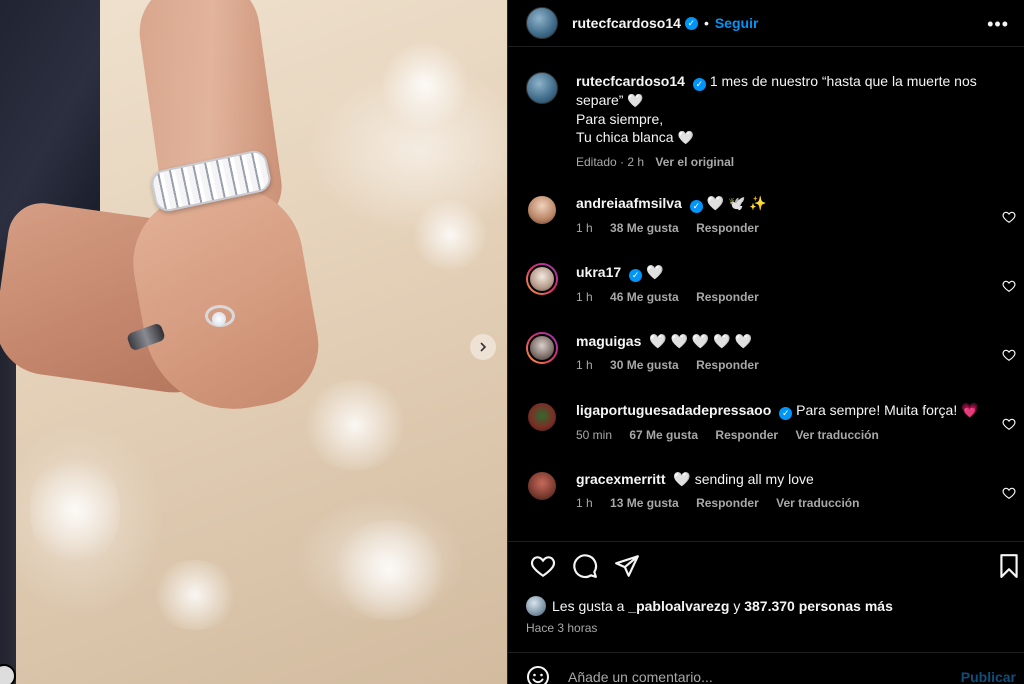 This screenshot has width=1024, height=684. I want to click on save-button, so click(1009, 566).